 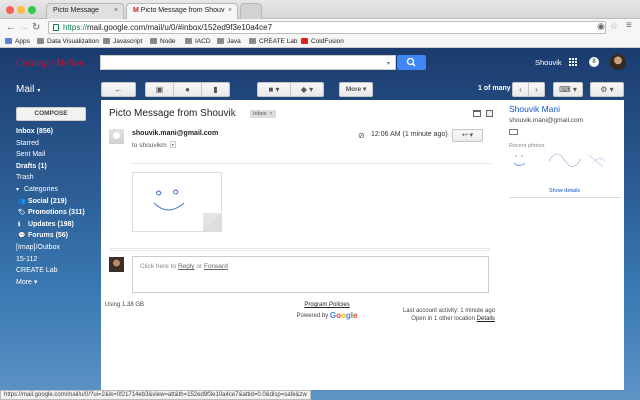 I want to click on reload-icon: ↻, so click(x=36, y=27).